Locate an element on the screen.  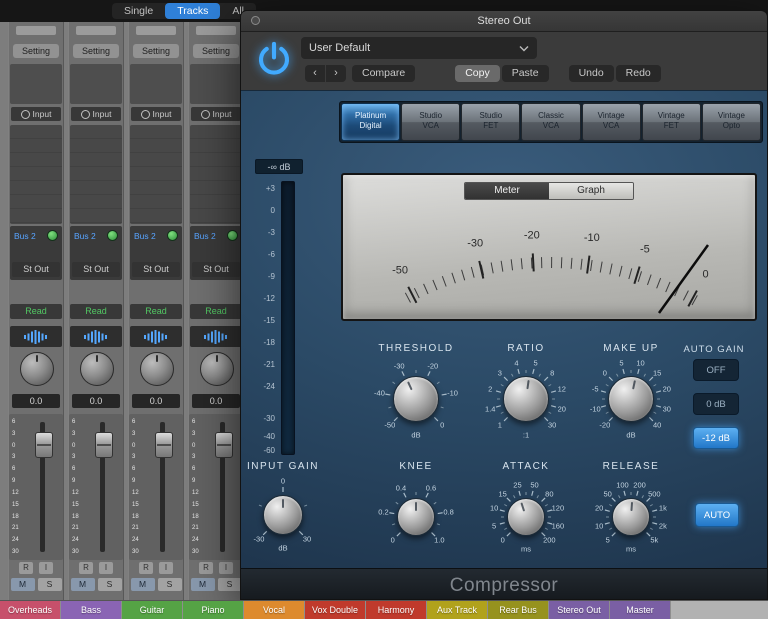
input-gain-knob: -30 0 30 dB is located at coordinates (287, 515).